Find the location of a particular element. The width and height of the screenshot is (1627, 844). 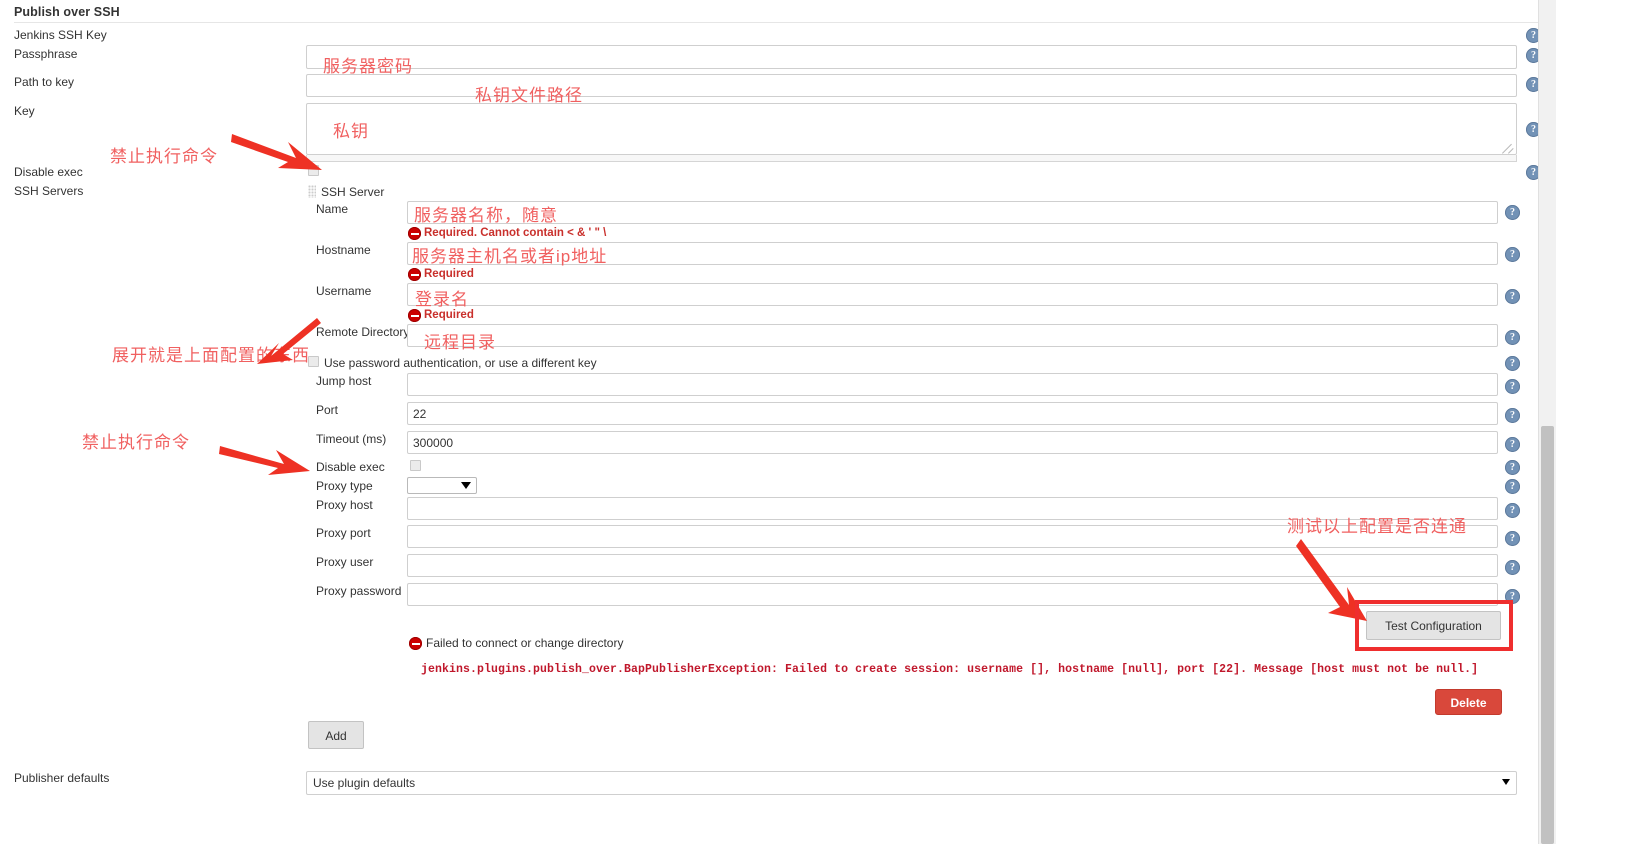

label-publisher-defaults: Publisher defaults is located at coordinates (62, 778).